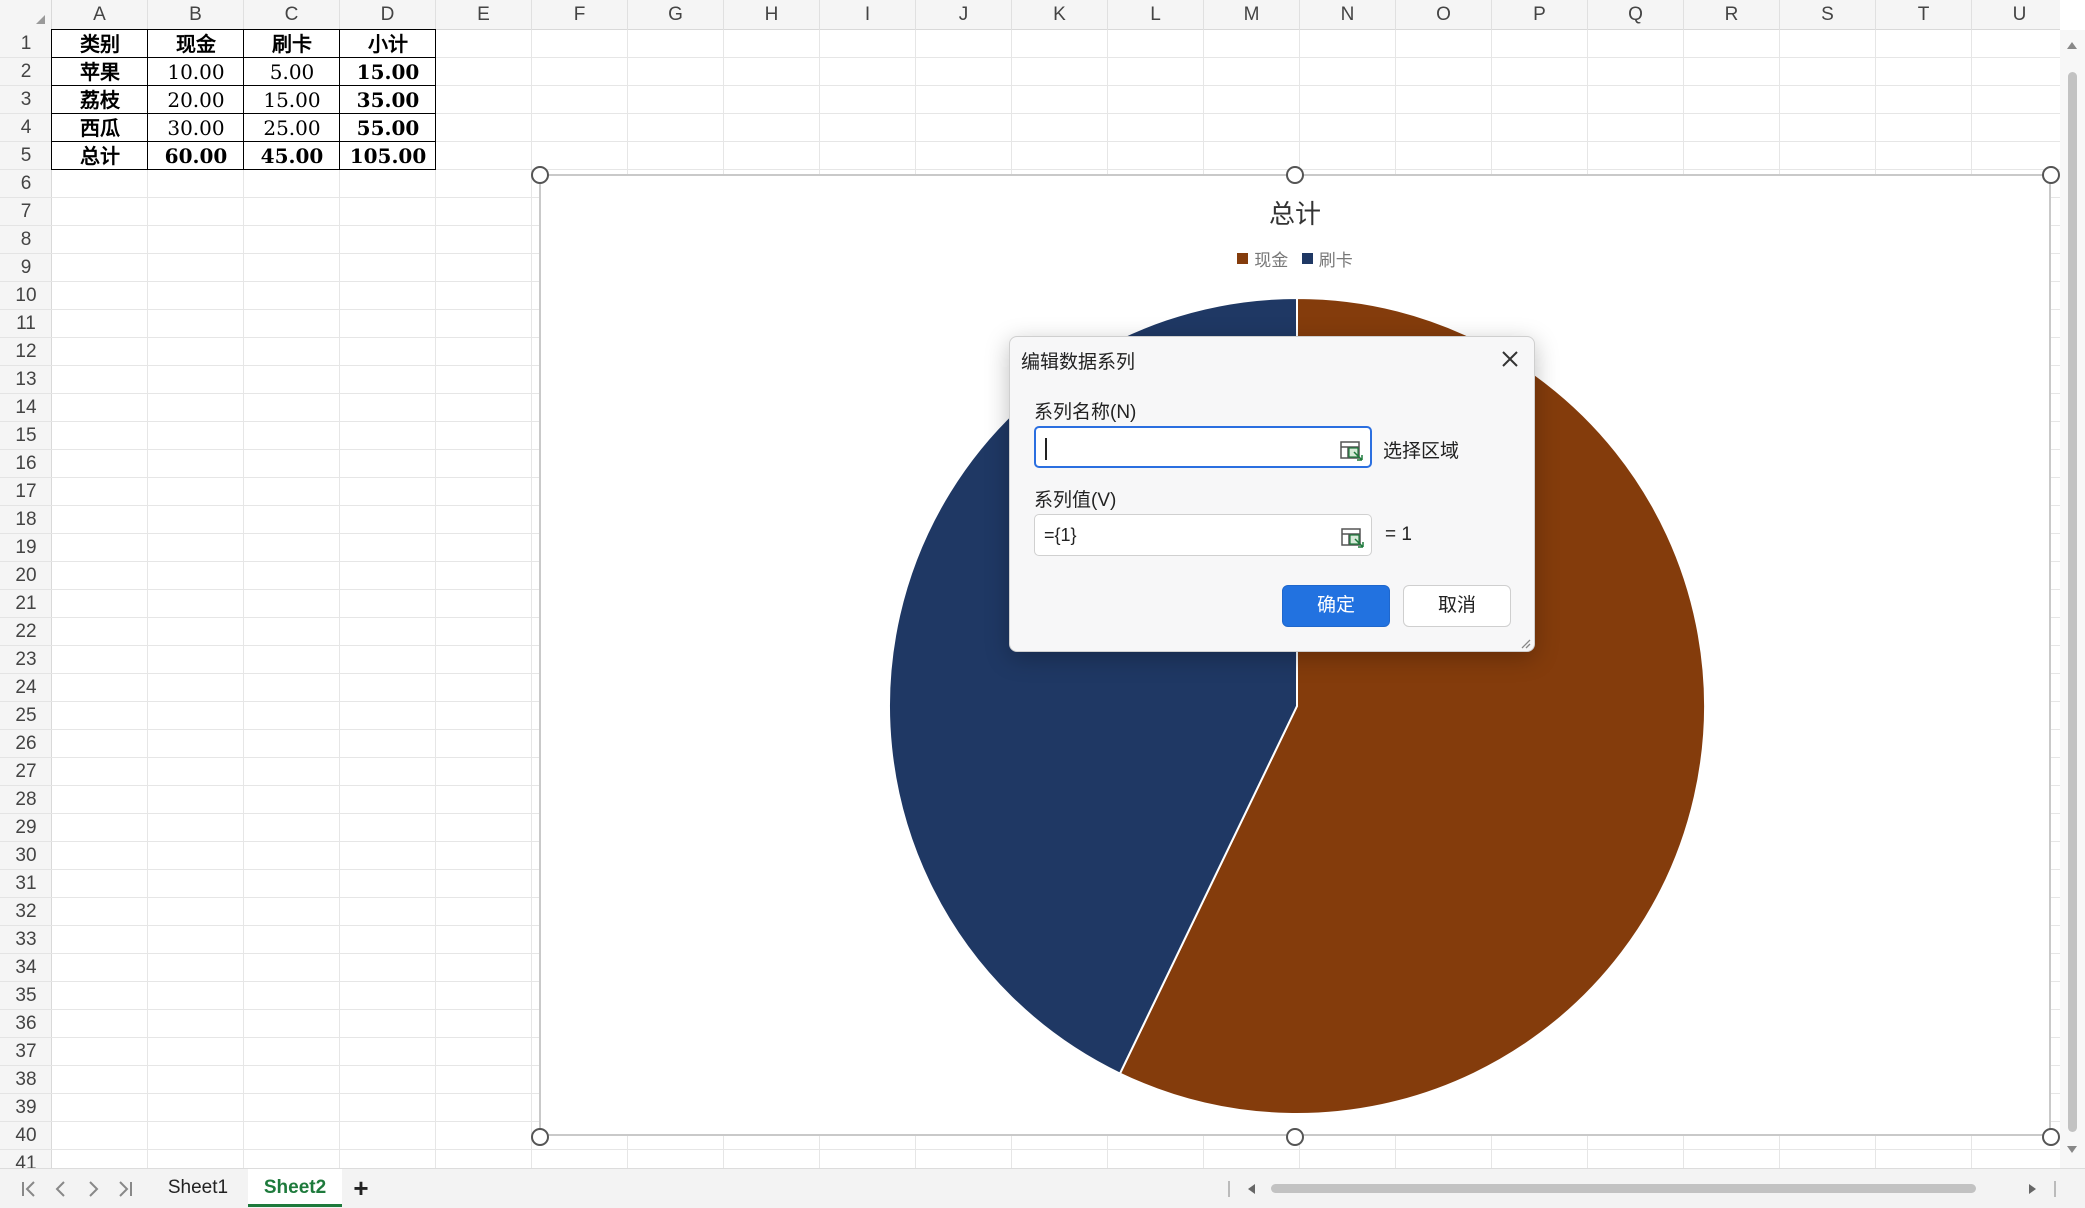 The height and width of the screenshot is (1208, 2085). I want to click on row-header-21: 21, so click(26, 604).